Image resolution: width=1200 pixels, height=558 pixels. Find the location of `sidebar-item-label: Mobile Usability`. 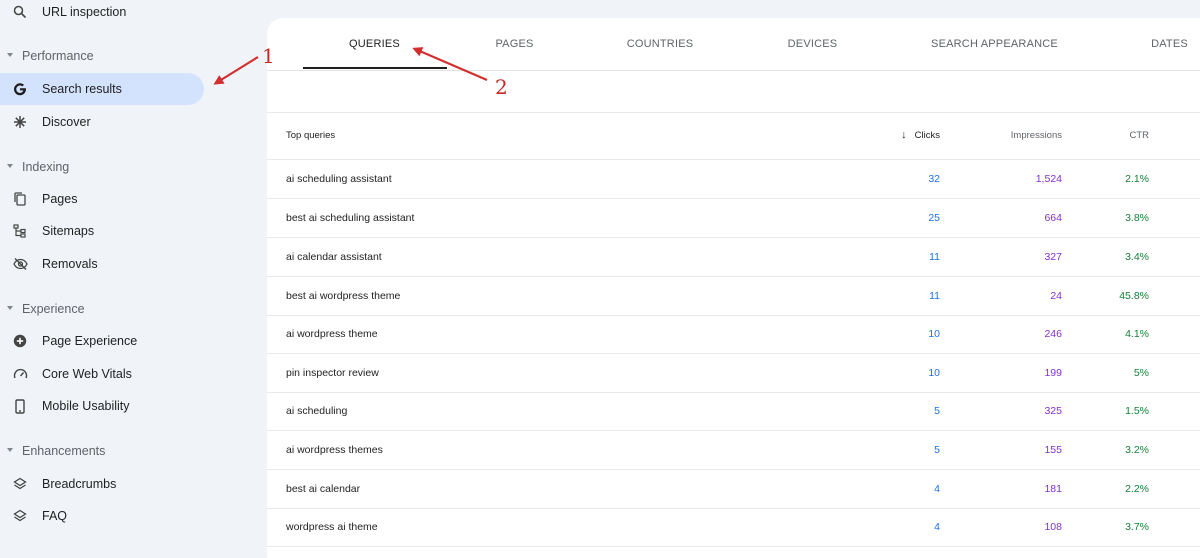

sidebar-item-label: Mobile Usability is located at coordinates (86, 406).